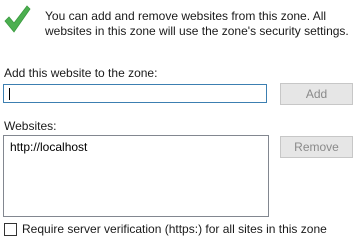 The width and height of the screenshot is (360, 250). I want to click on remove-button: Remove, so click(316, 147).